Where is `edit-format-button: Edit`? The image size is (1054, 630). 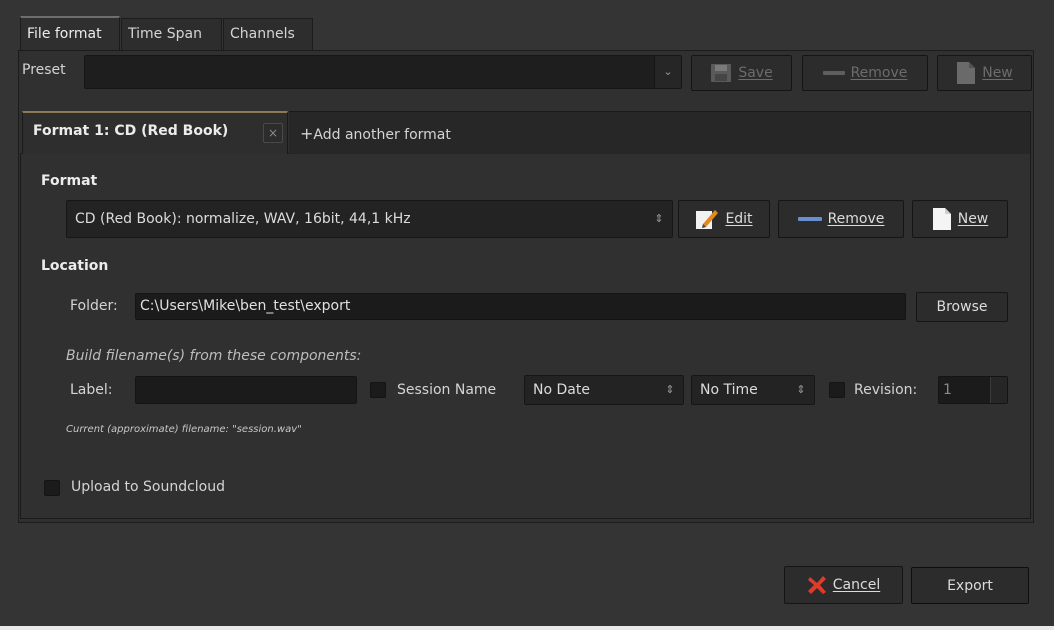
edit-format-button: Edit is located at coordinates (724, 219).